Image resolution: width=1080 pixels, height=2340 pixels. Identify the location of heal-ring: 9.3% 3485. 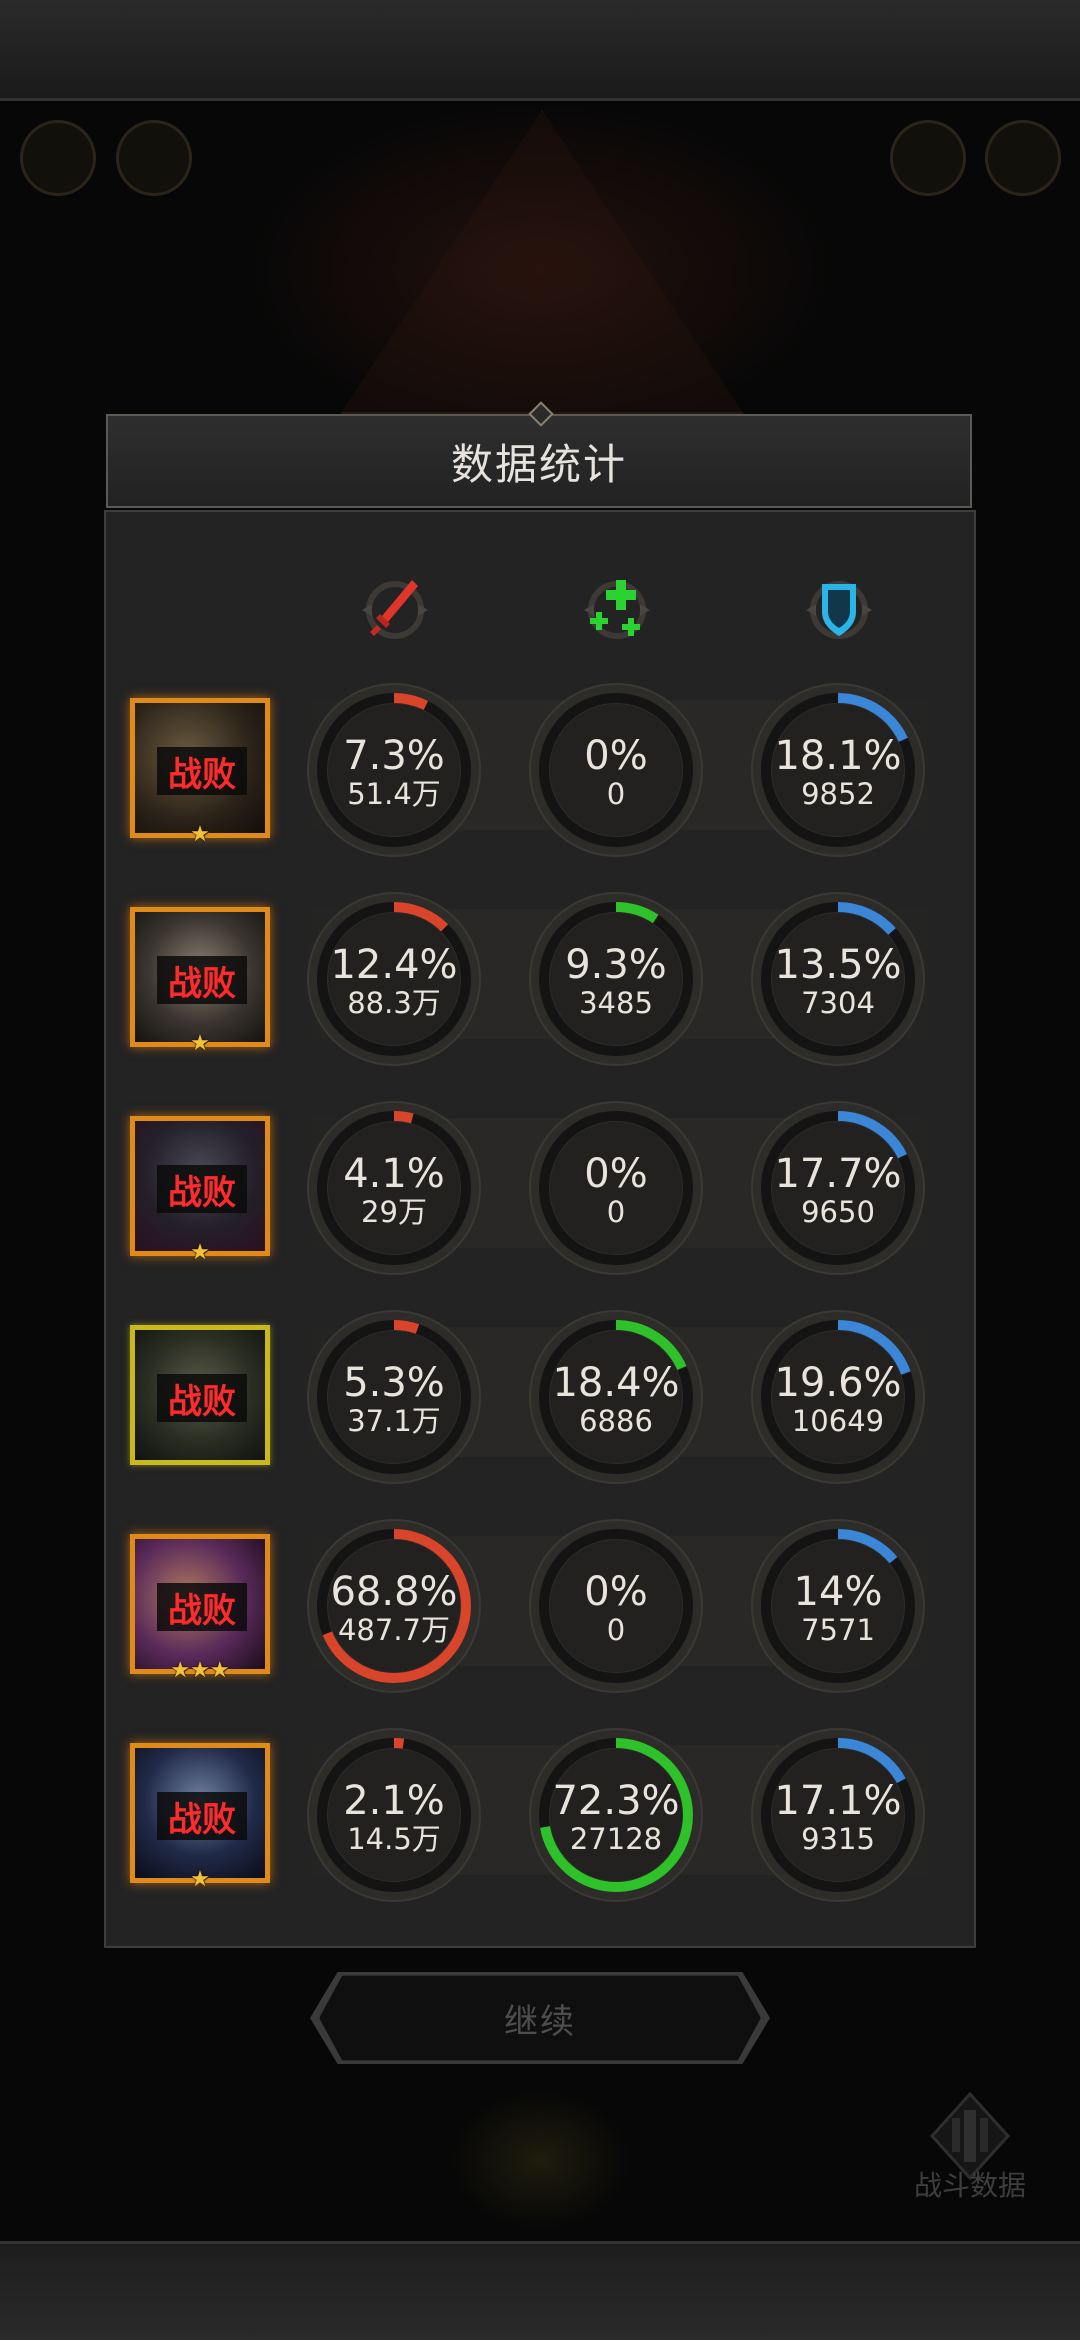
(616, 979).